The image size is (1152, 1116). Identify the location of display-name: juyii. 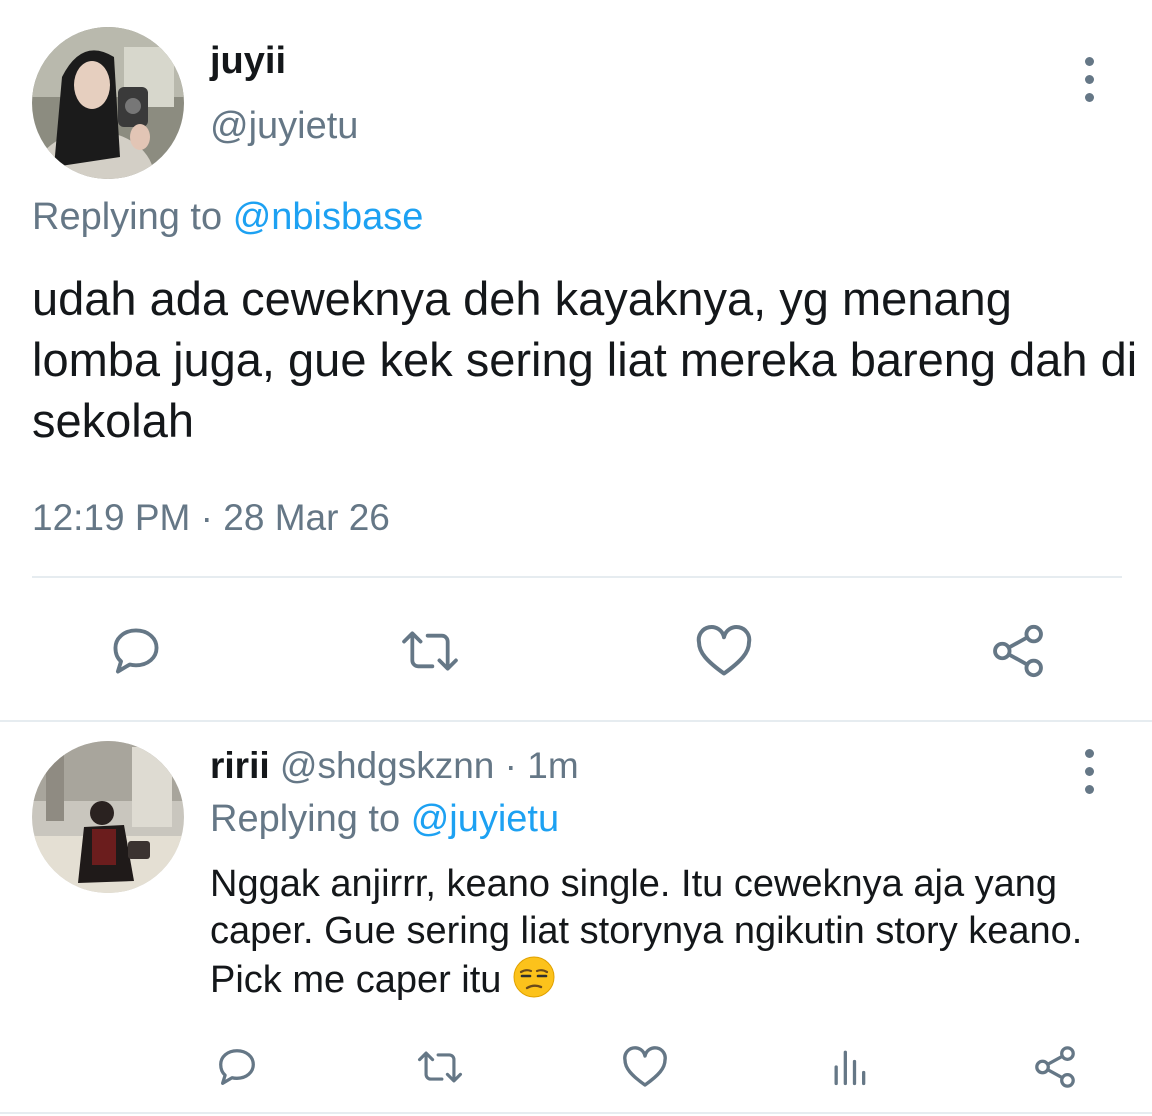
(248, 61).